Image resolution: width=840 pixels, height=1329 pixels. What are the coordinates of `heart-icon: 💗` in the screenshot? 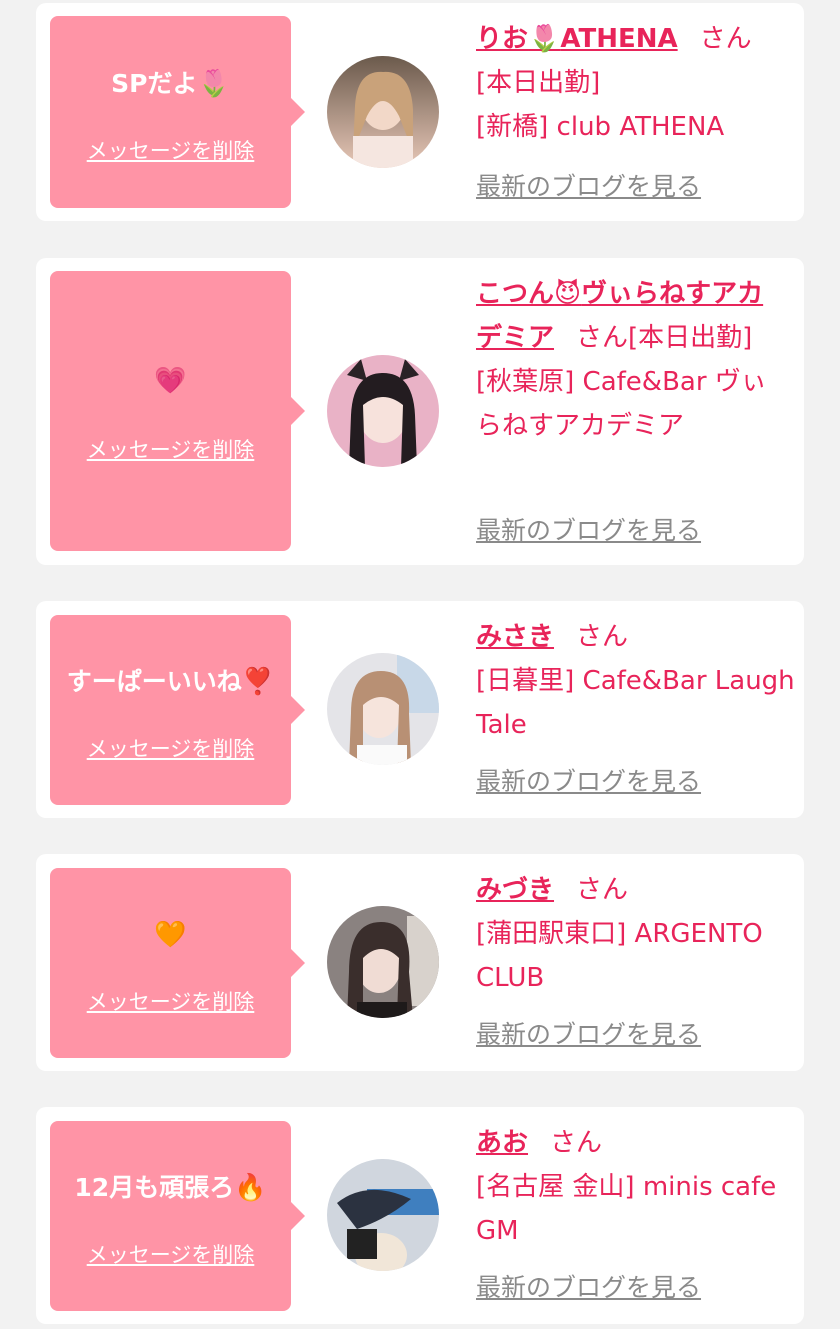 It's located at (170, 381).